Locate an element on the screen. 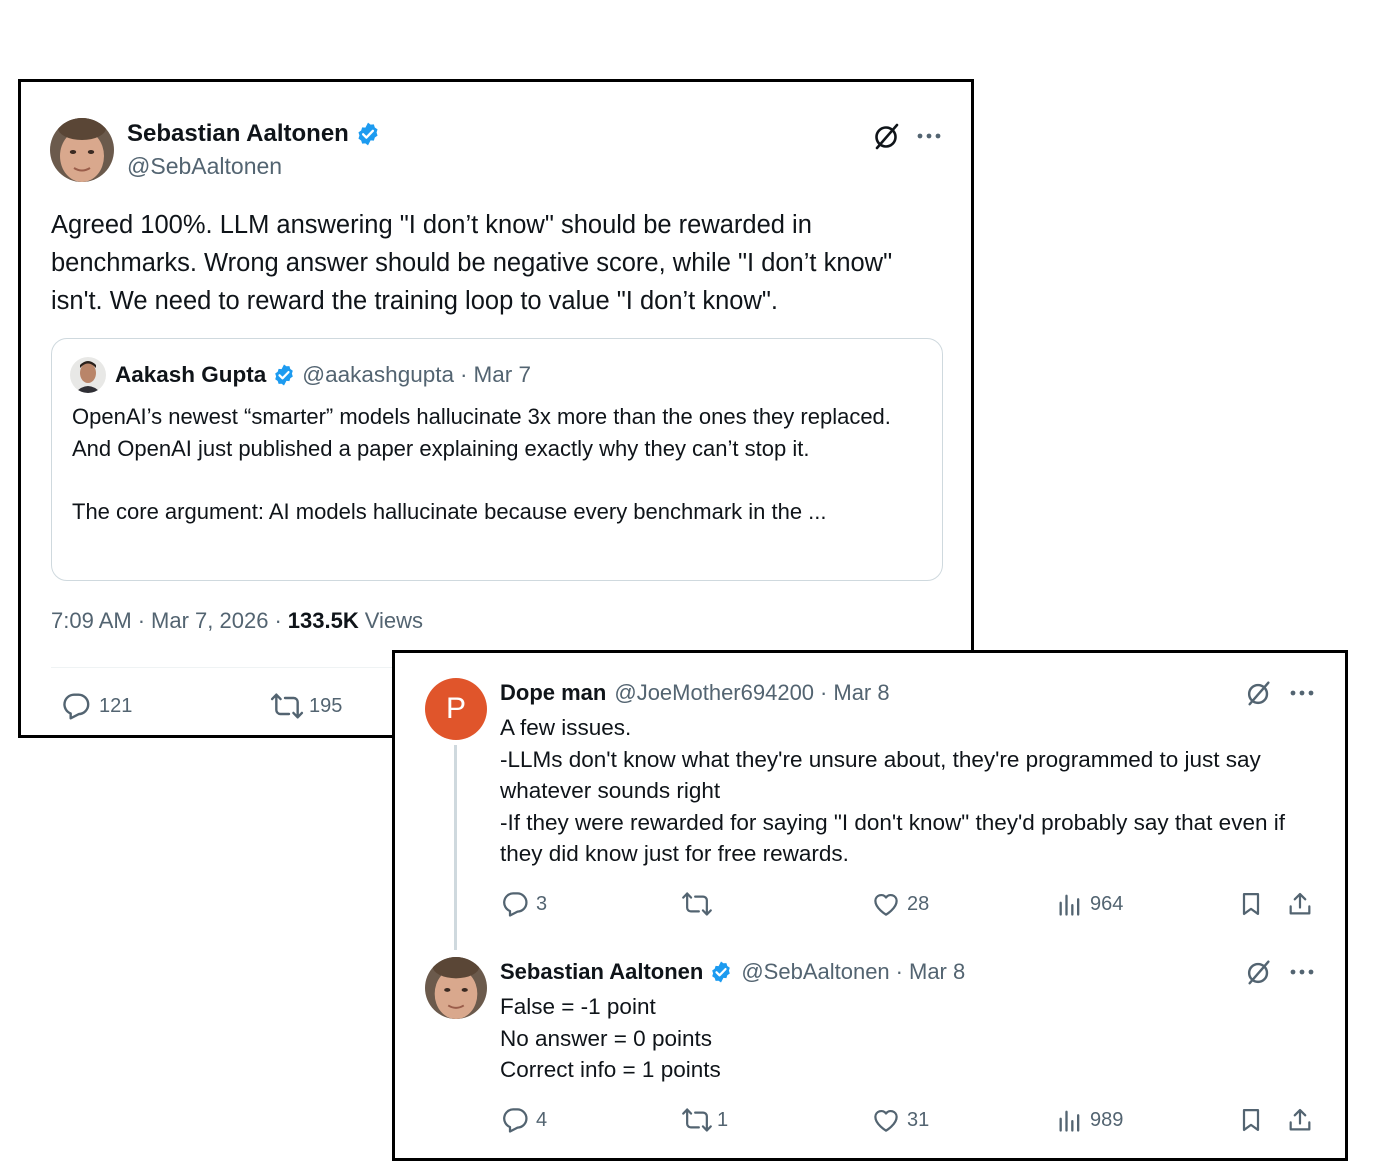 This screenshot has height=1175, width=1399. repost-button is located at coordinates (699, 904).